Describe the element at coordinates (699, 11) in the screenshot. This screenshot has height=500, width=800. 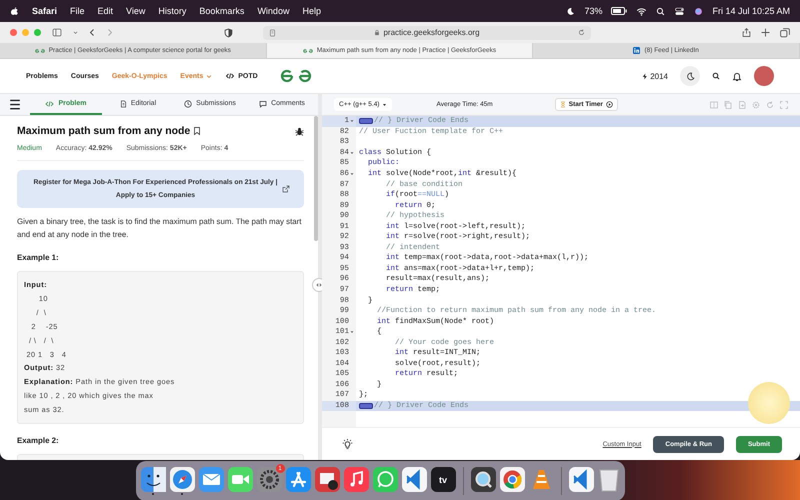
I see `orb-icon` at that location.